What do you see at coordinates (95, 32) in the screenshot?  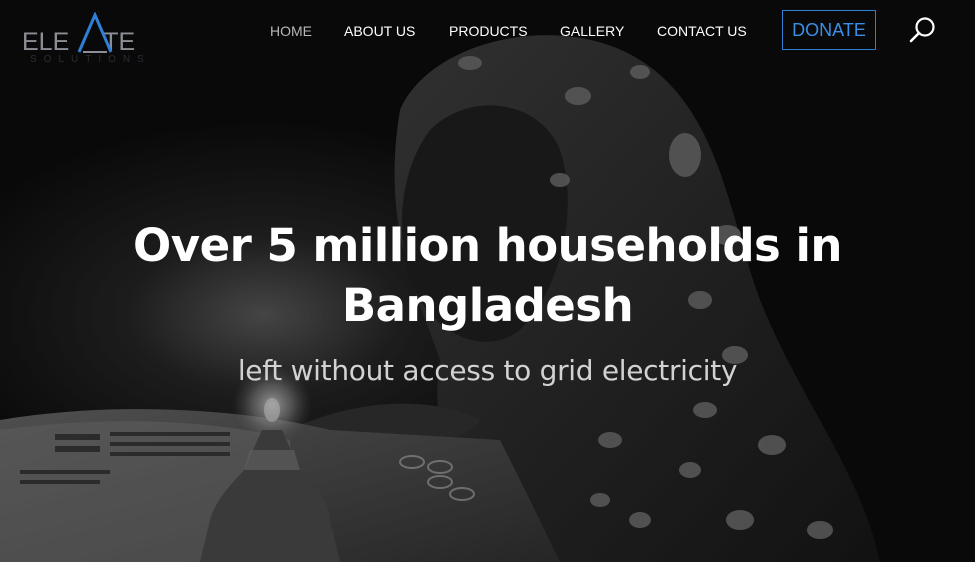 I see `logo-triangle-icon` at bounding box center [95, 32].